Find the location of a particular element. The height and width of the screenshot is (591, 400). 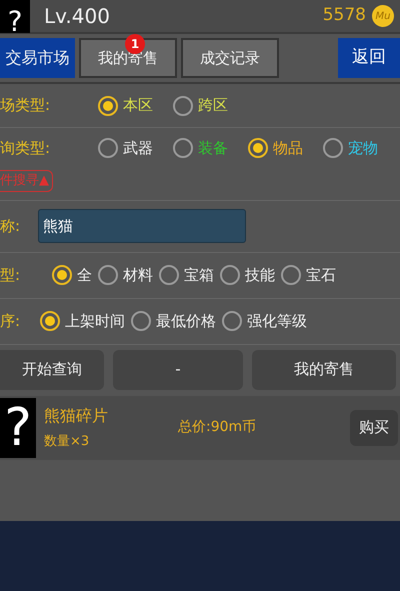

action-button: 开始查询 is located at coordinates (52, 370).